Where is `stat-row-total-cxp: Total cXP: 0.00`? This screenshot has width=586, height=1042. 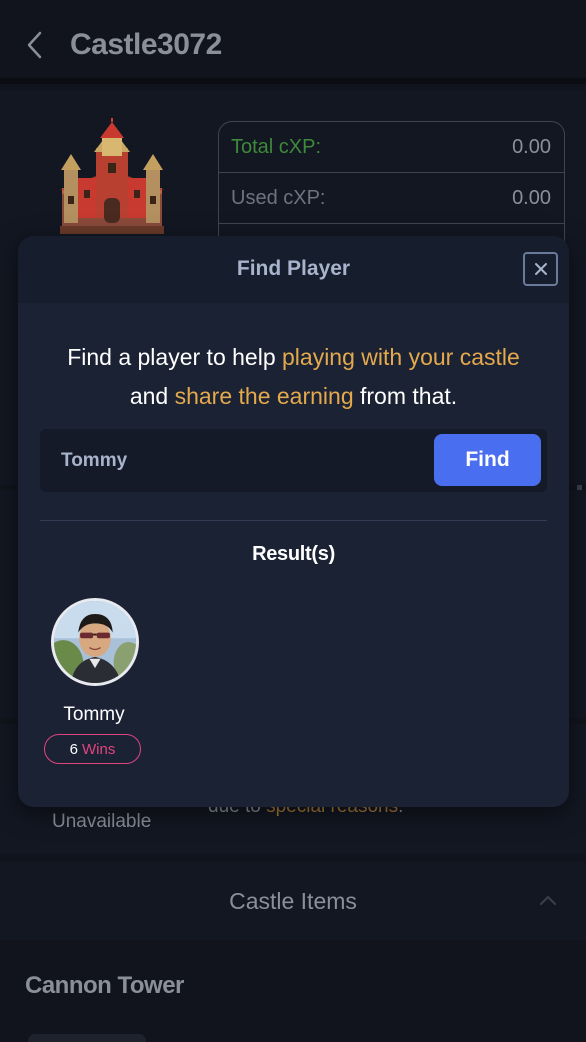
stat-row-total-cxp: Total cXP: 0.00 is located at coordinates (391, 147).